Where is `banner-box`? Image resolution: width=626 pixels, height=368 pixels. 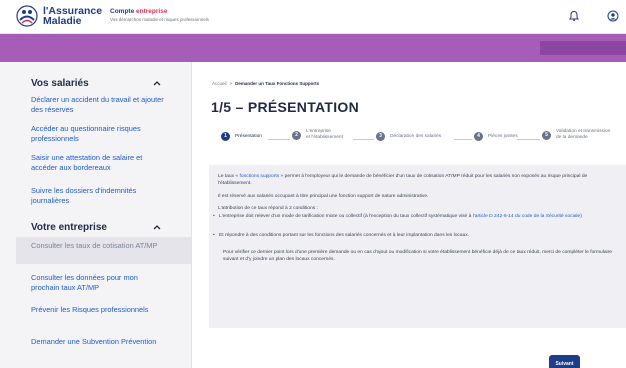 banner-box is located at coordinates (583, 48).